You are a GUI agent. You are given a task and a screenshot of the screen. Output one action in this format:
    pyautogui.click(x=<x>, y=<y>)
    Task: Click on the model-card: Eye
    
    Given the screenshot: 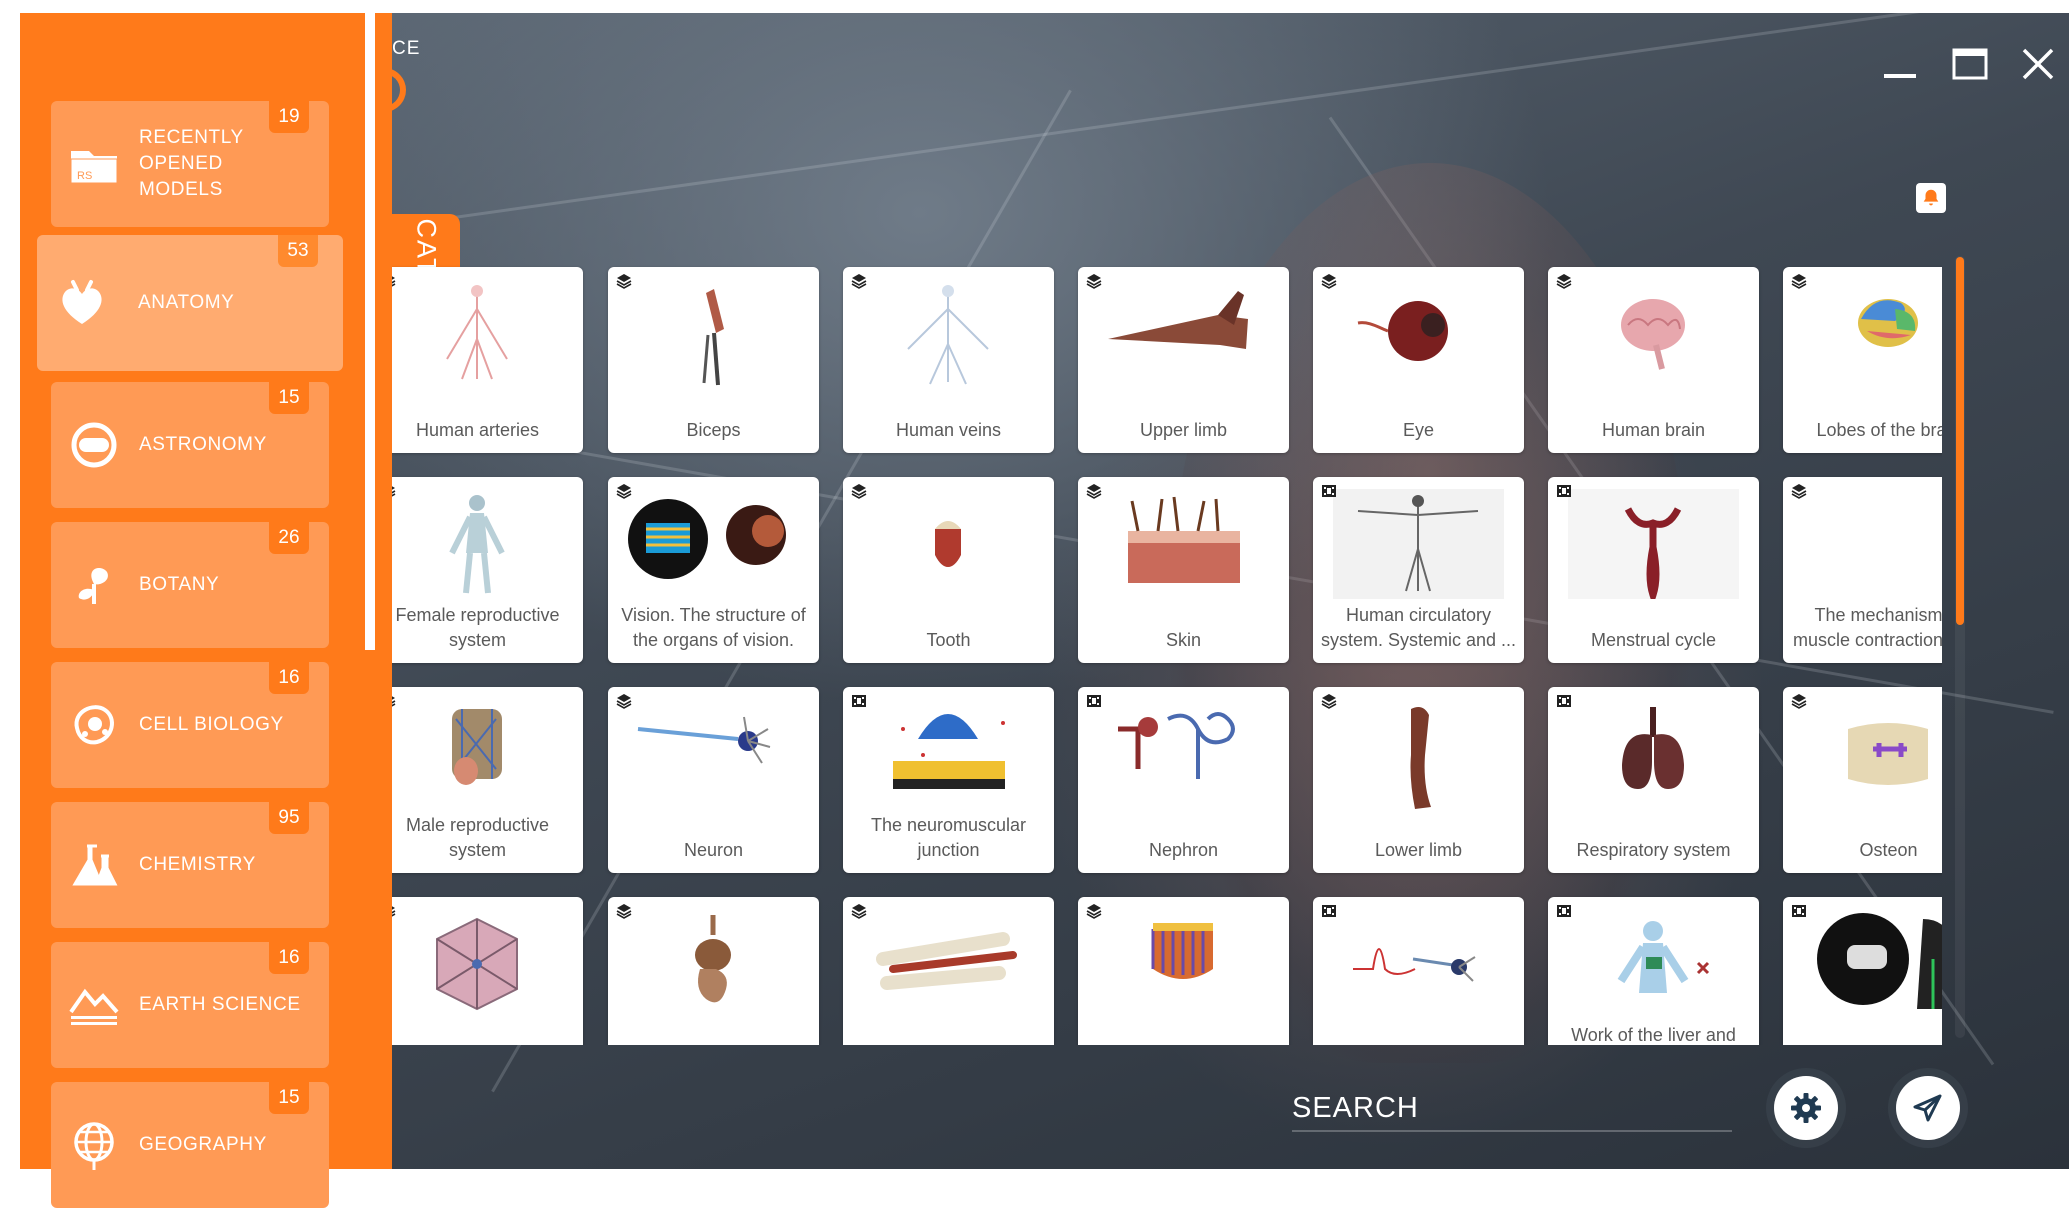 What is the action you would take?
    pyautogui.click(x=1418, y=360)
    